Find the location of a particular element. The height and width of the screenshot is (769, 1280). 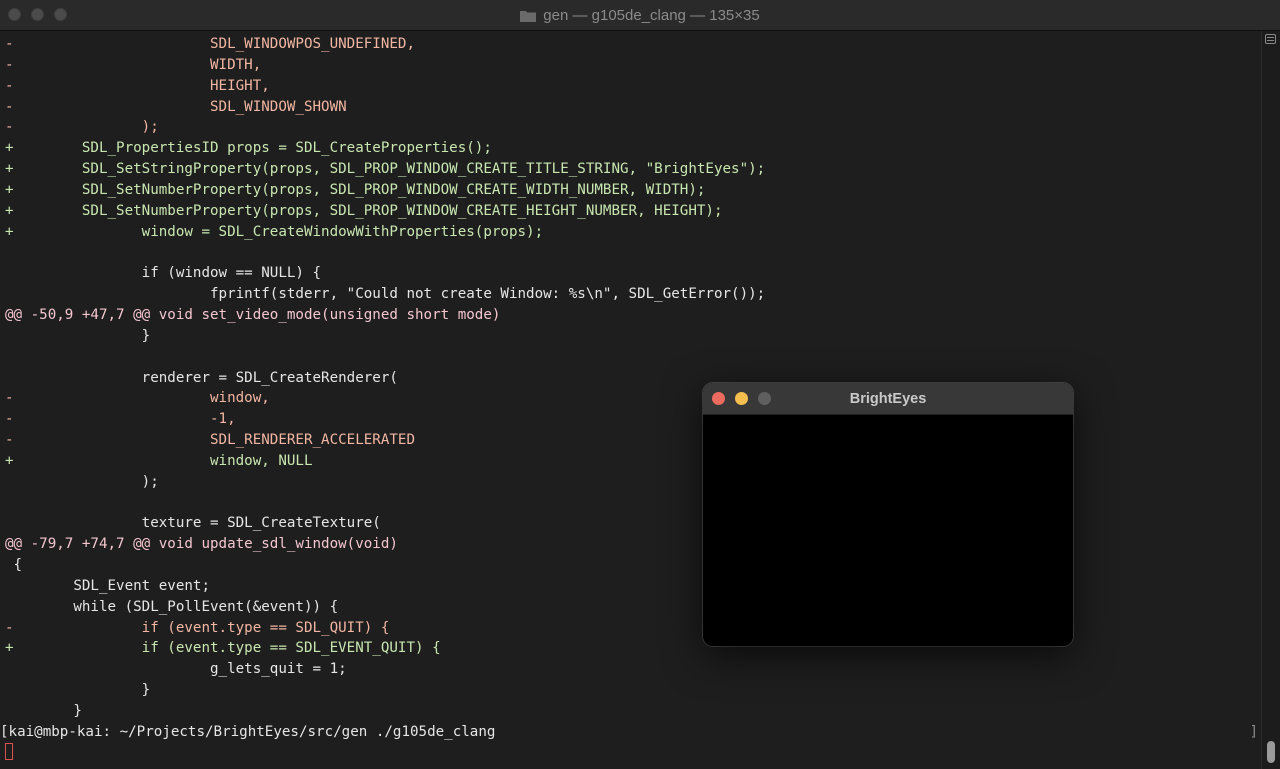

brighteyes-canvas is located at coordinates (888, 530).